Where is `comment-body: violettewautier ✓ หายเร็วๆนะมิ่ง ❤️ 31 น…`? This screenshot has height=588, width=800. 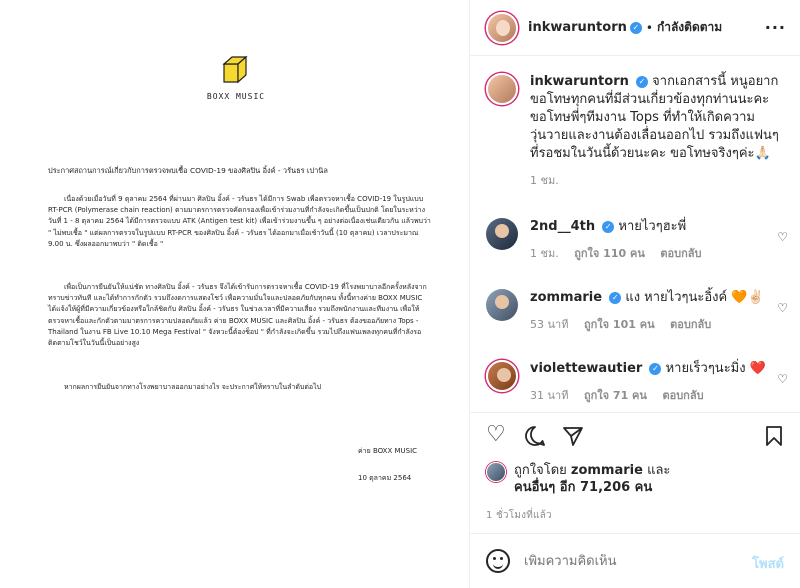 comment-body: violettewautier ✓ หายเร็วๆนะมิ่ง ❤️ 31 น… is located at coordinates (655, 382).